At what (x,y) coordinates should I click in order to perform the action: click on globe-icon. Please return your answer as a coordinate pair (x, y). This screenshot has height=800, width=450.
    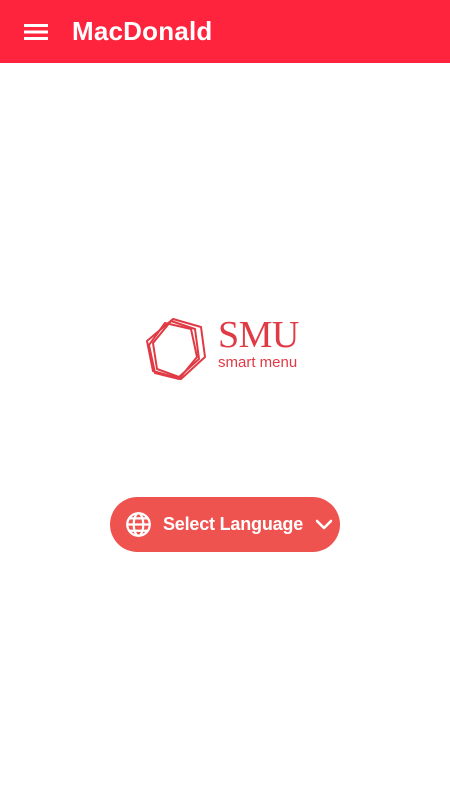
    Looking at the image, I should click on (138, 525).